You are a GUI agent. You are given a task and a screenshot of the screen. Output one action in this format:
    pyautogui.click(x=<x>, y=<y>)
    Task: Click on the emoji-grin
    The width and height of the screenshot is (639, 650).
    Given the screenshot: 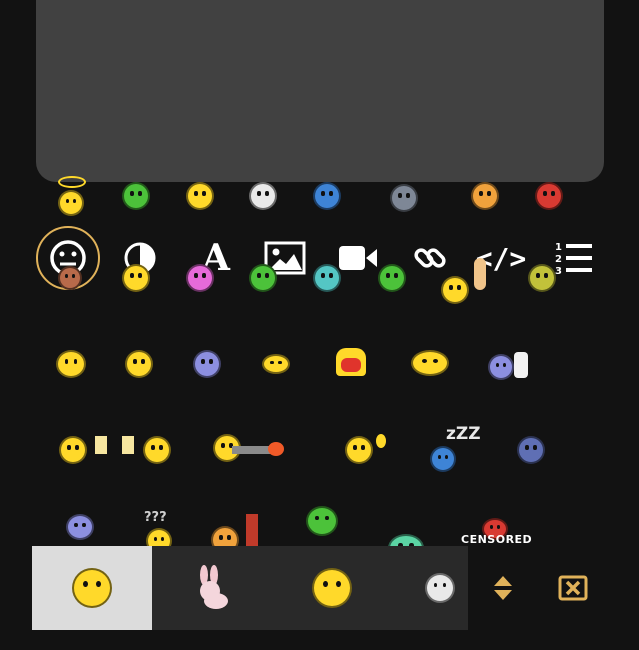 What is the action you would take?
    pyautogui.click(x=136, y=278)
    